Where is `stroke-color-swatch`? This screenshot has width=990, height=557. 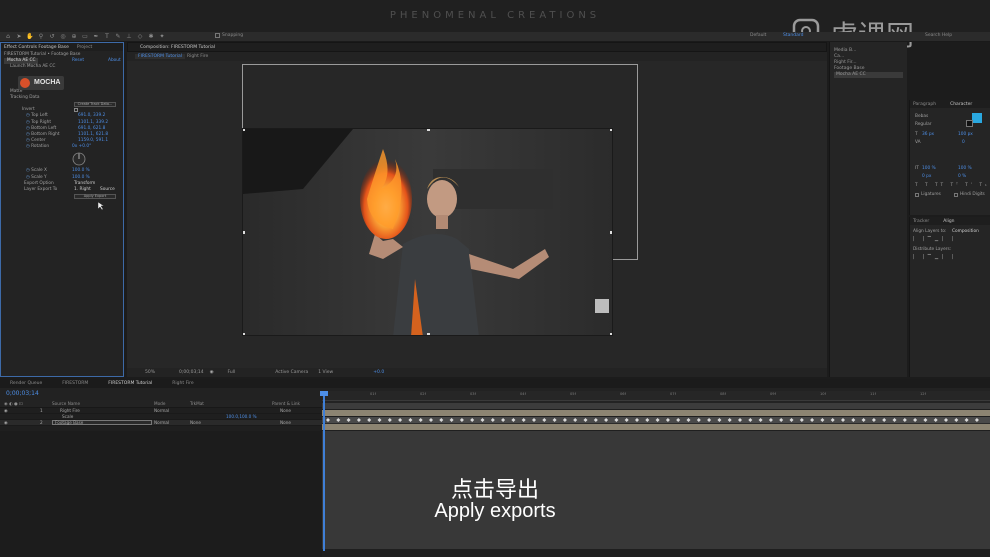
stroke-color-swatch is located at coordinates (969, 123).